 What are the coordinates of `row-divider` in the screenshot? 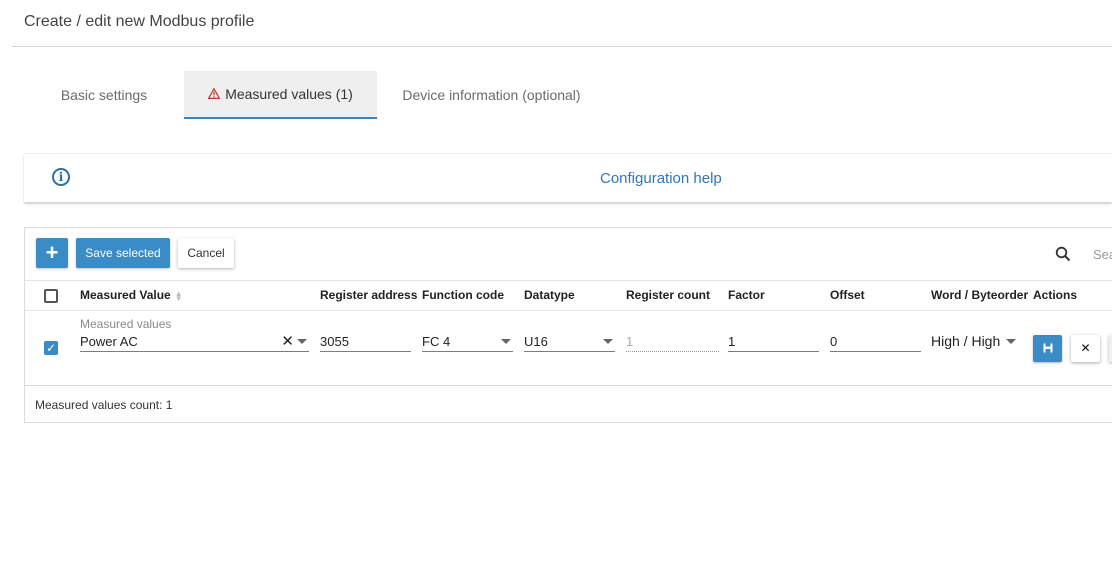 It's located at (568, 310).